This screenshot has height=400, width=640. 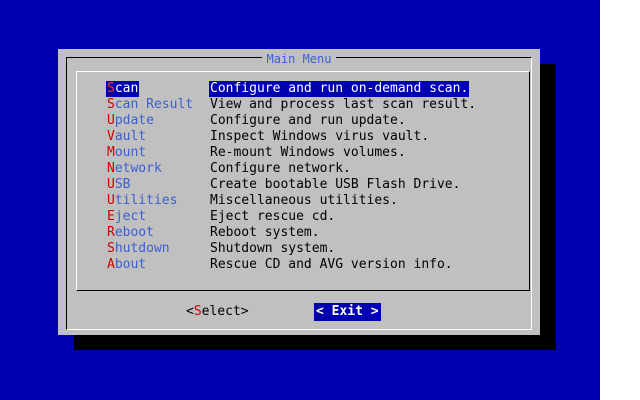 I want to click on menu-item-tag-rest: pdate, so click(x=134, y=120).